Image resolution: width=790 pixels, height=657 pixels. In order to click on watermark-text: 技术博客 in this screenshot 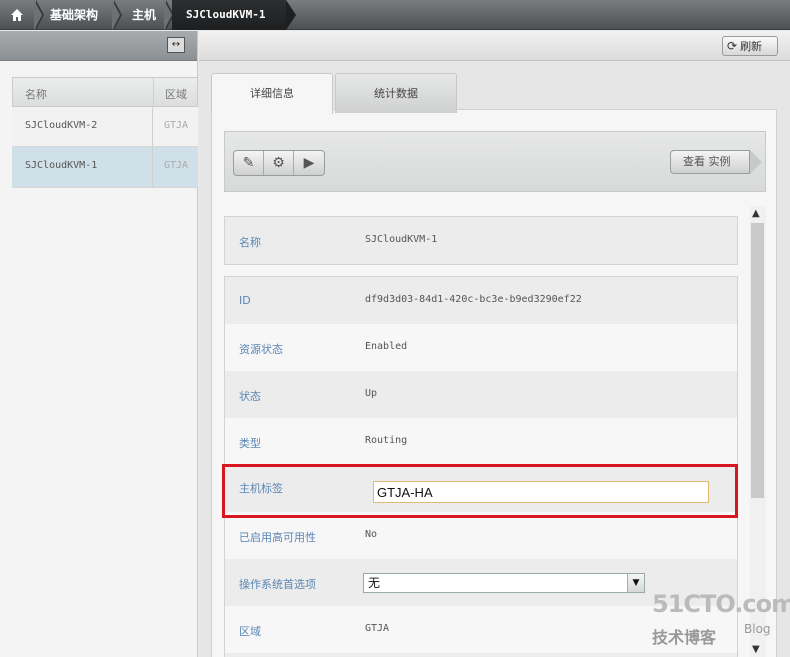, I will do `click(684, 637)`.